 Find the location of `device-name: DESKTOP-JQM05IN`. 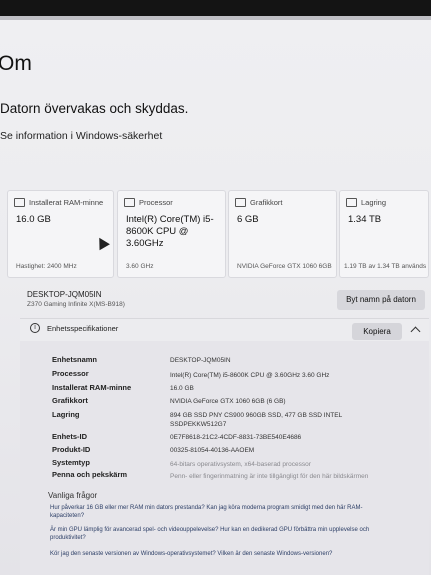

device-name: DESKTOP-JQM05IN is located at coordinates (64, 294).